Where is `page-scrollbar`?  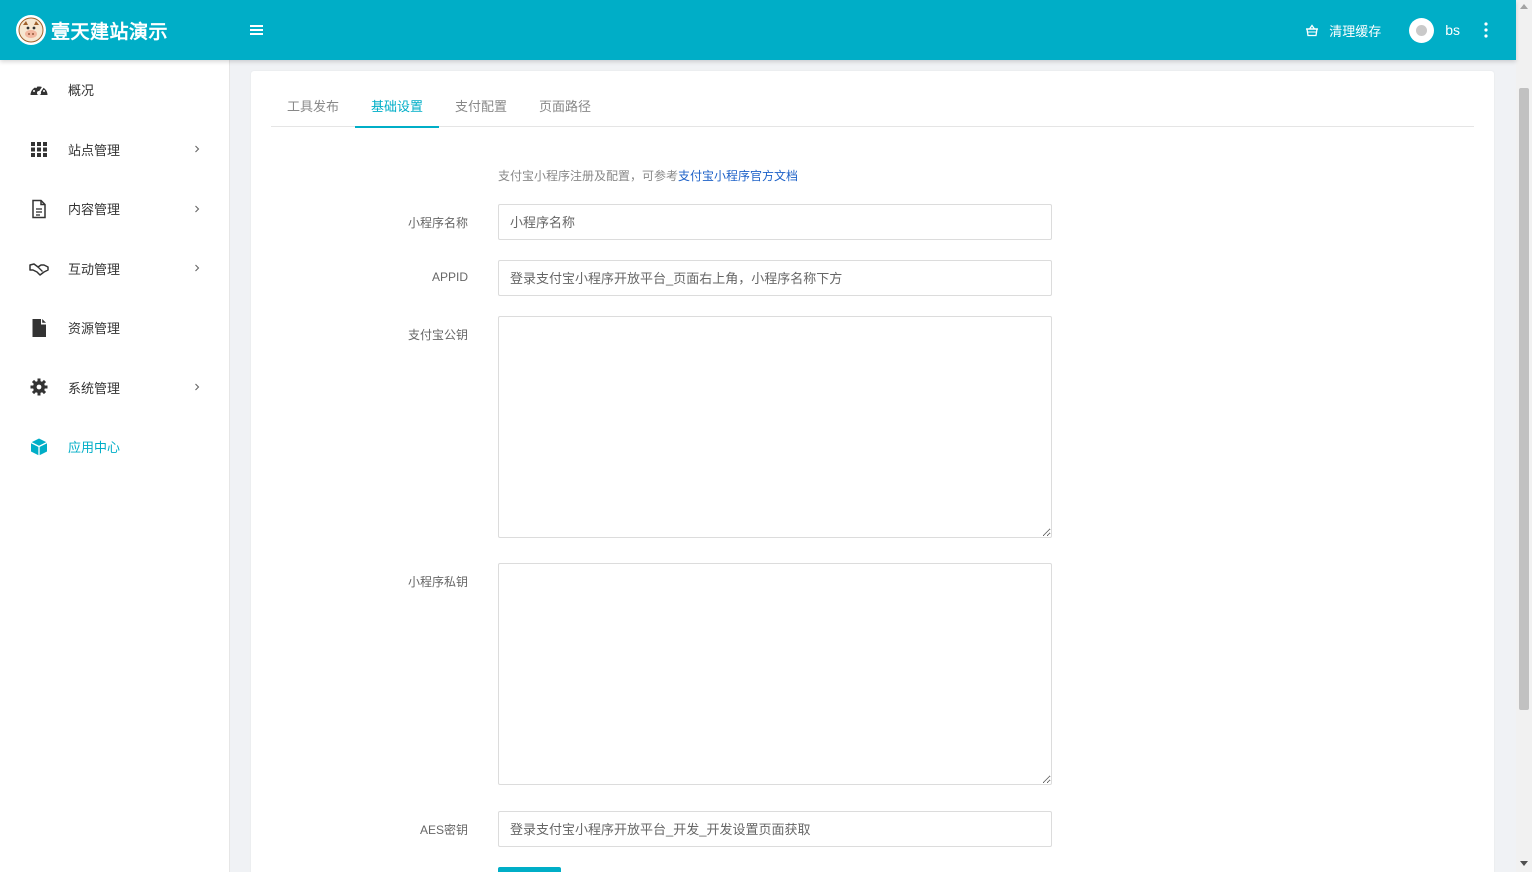
page-scrollbar is located at coordinates (1524, 436).